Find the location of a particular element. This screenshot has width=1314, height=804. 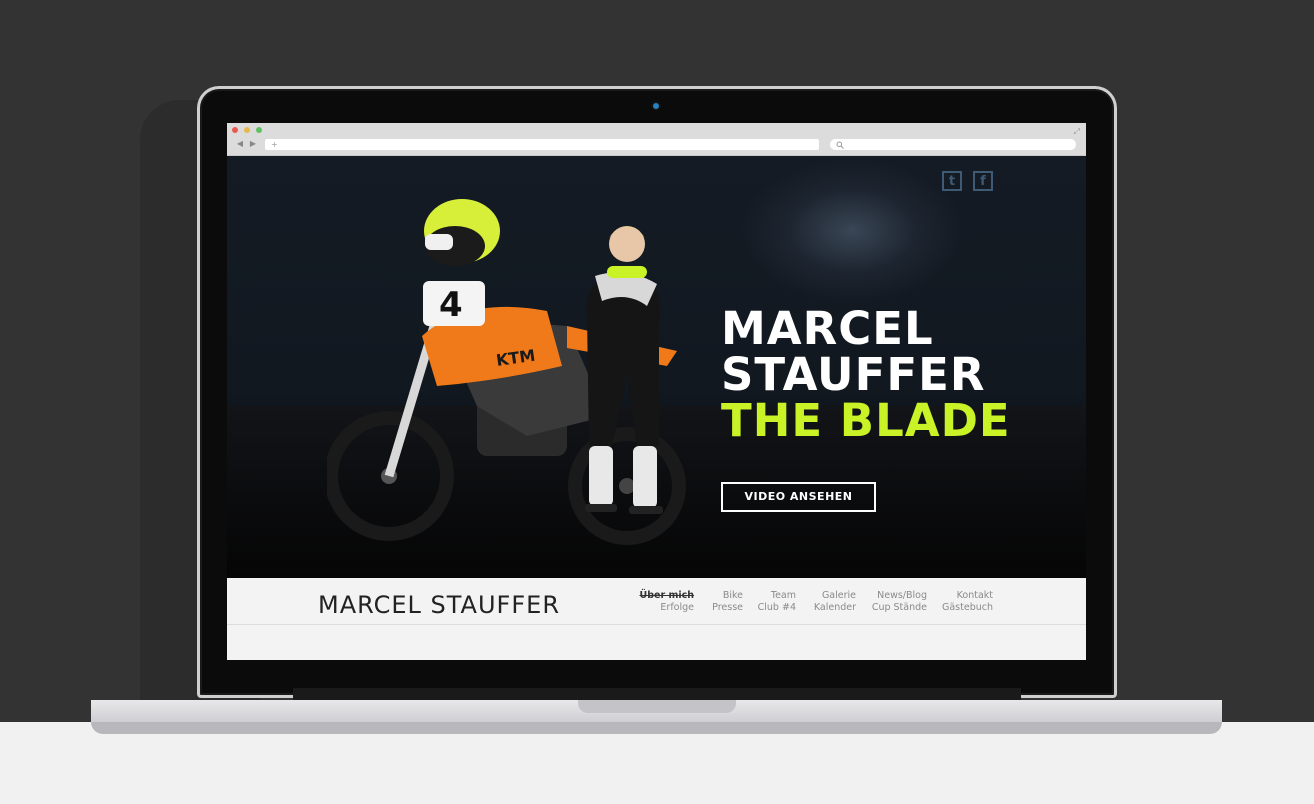

menu-group-team: Team Club #4 is located at coordinates (769, 602).